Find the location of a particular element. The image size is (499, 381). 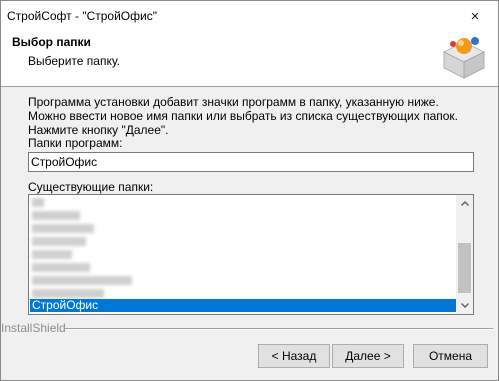

page-title: Выбор папки is located at coordinates (51, 42).